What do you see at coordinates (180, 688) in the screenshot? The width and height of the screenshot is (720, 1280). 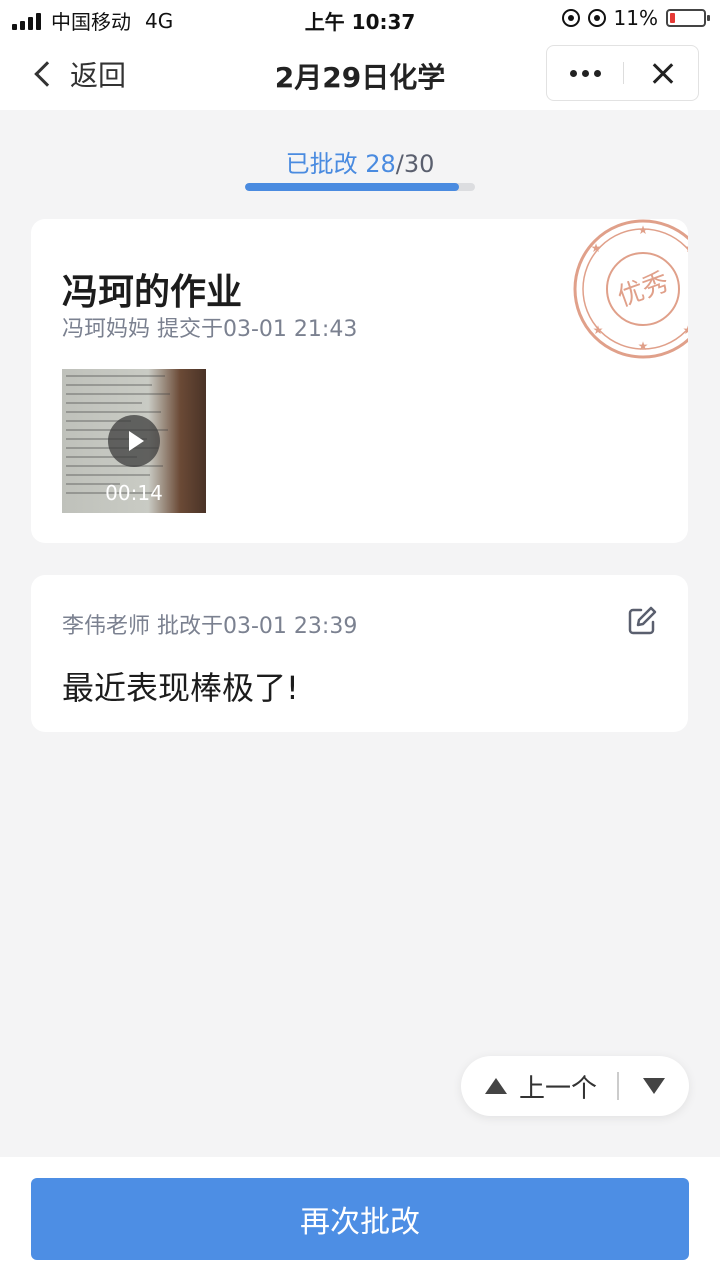 I see `comment-text: 最近表现棒极了!` at bounding box center [180, 688].